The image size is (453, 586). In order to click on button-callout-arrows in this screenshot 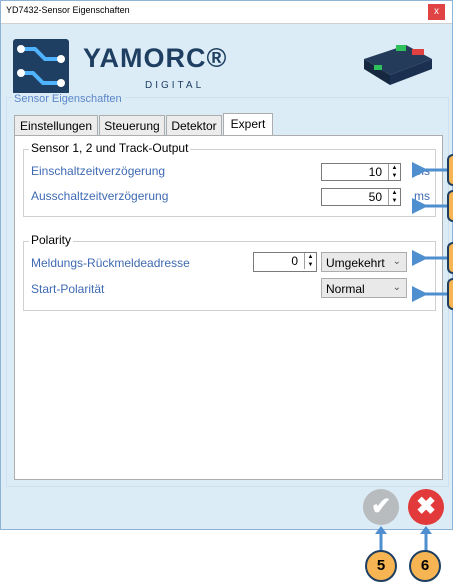, I will do `click(403, 539)`.